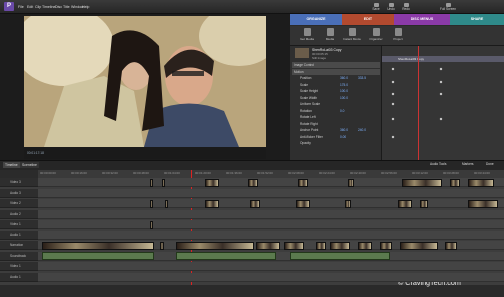  I want to click on tab-edit: EDIT, so click(368, 19).